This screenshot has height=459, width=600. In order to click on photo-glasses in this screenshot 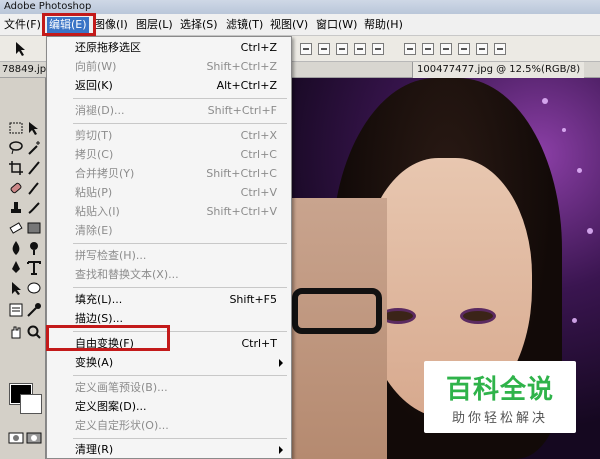, I will do `click(337, 311)`.